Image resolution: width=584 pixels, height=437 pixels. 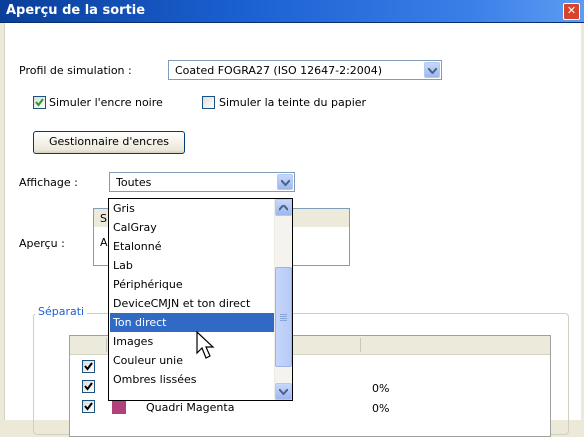 I want to click on simulation-profile-value: Coated FOGRA27 (ISO 12647-2:2004), so click(x=279, y=70).